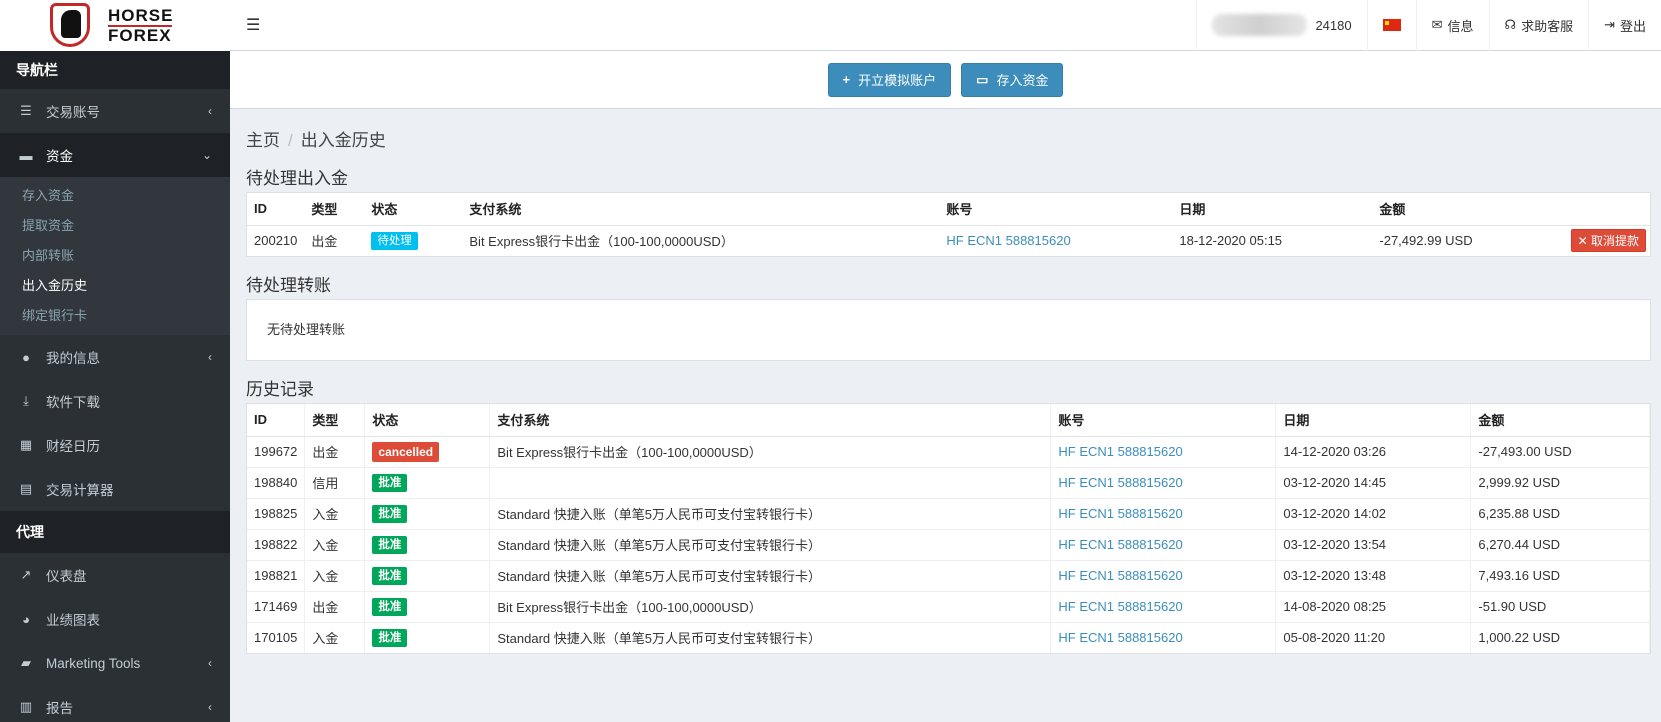  What do you see at coordinates (115, 256) in the screenshot?
I see `submenu-internal-transfer: 内部转账` at bounding box center [115, 256].